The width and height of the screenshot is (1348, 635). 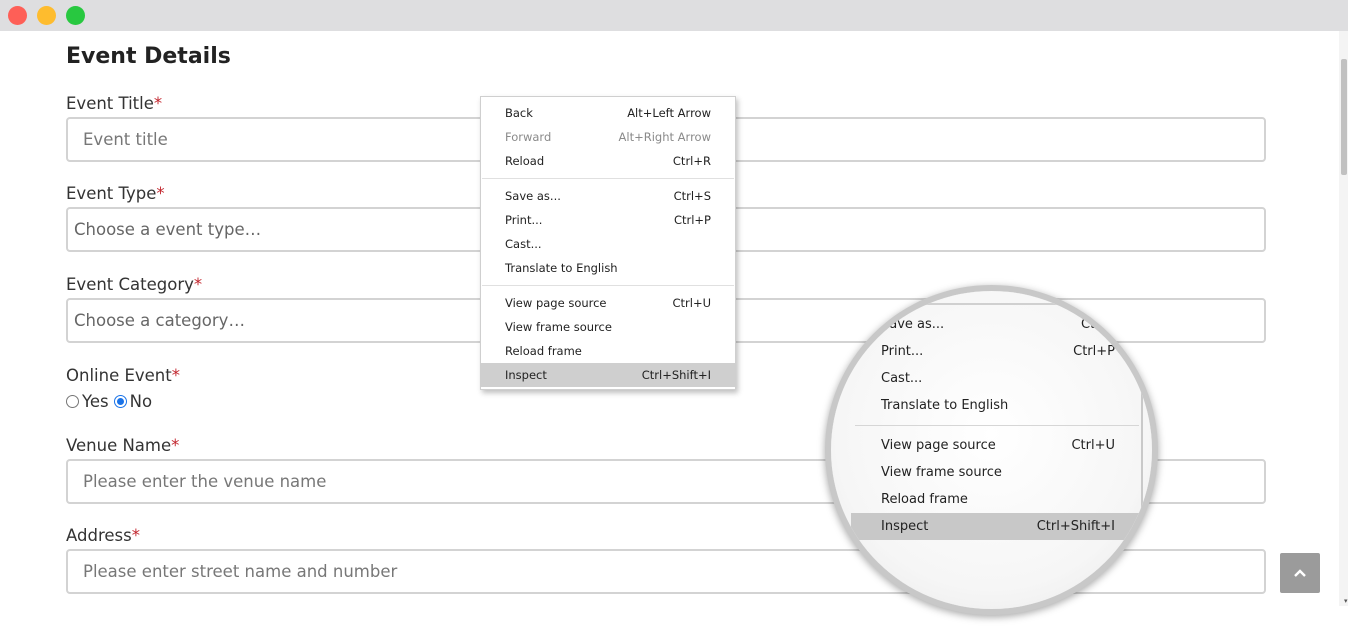 I want to click on vertical-scrollbar, so click(x=1343, y=318).